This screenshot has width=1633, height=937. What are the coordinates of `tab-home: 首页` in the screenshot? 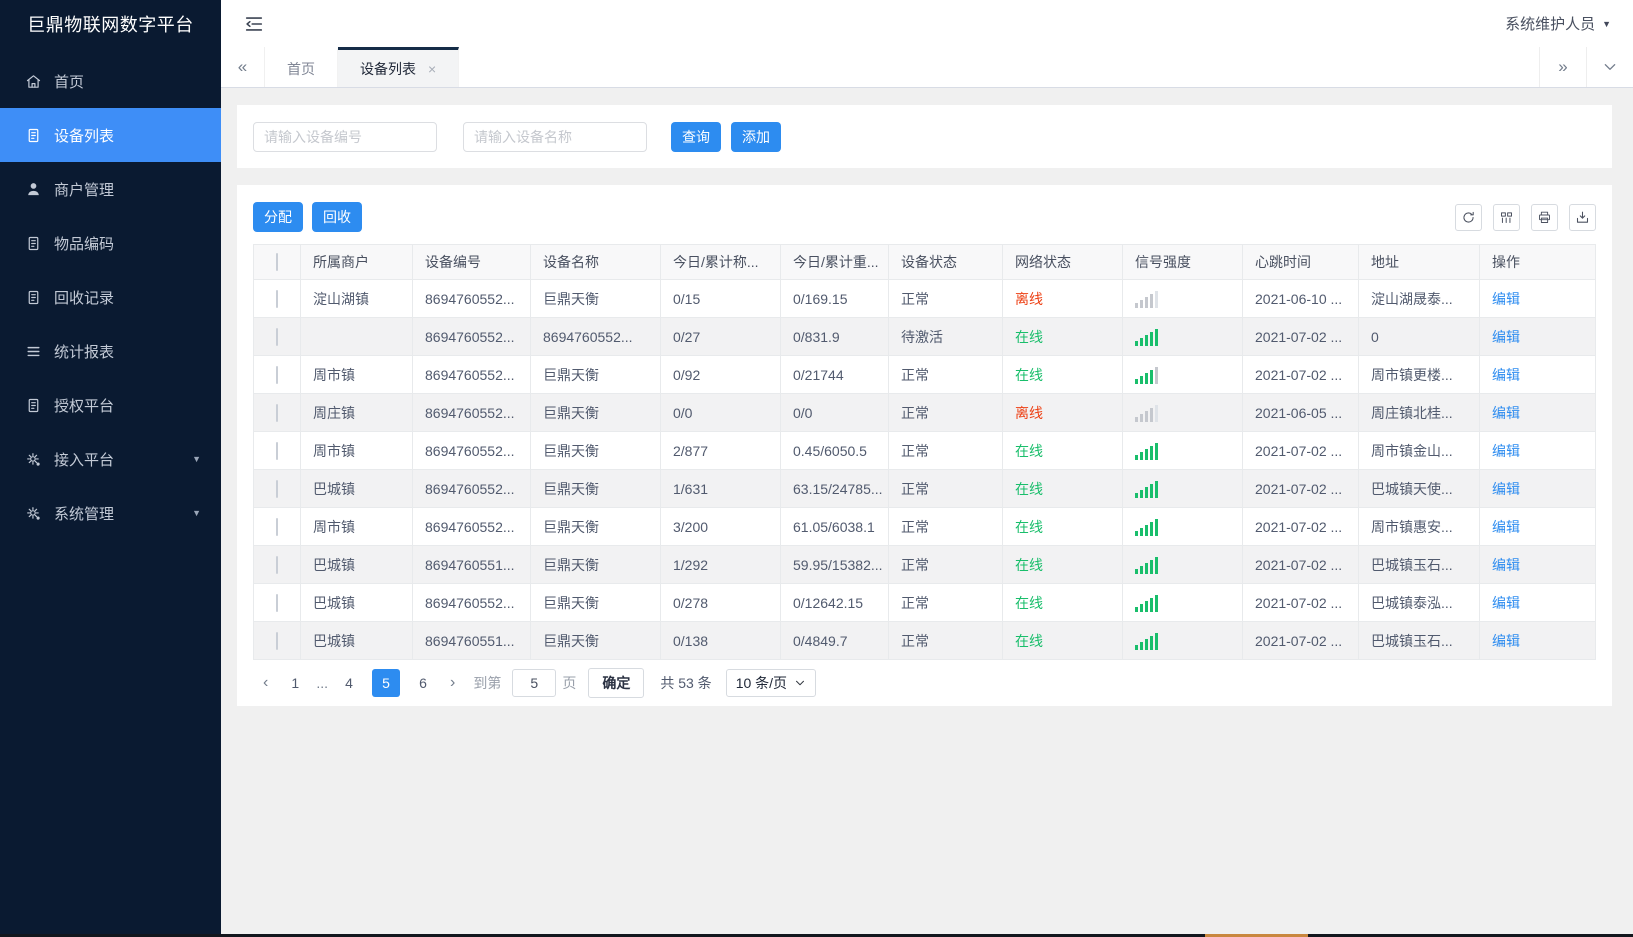 It's located at (301, 67).